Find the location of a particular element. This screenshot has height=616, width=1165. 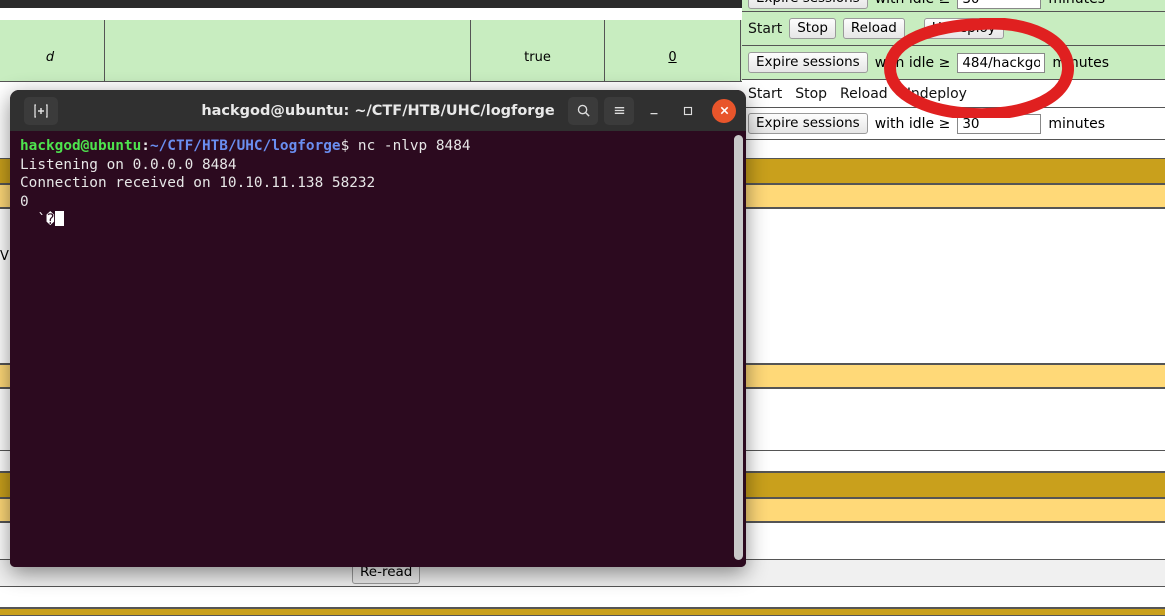

reload-button: Reload is located at coordinates (873, 28).